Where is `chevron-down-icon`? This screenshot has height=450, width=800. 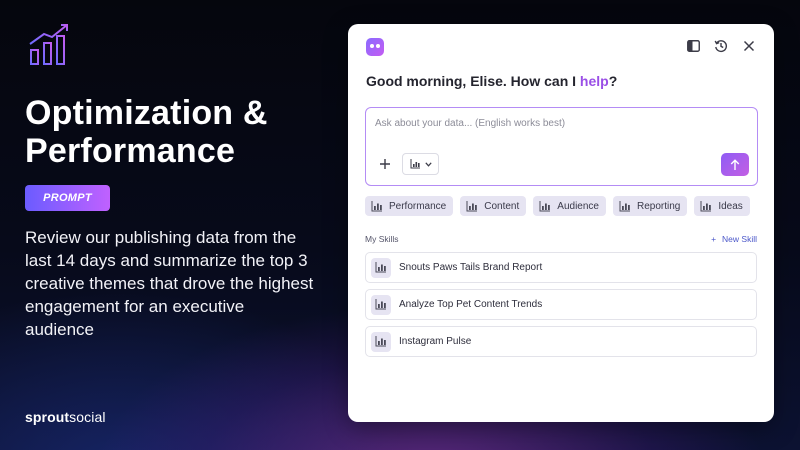
chevron-down-icon is located at coordinates (428, 164).